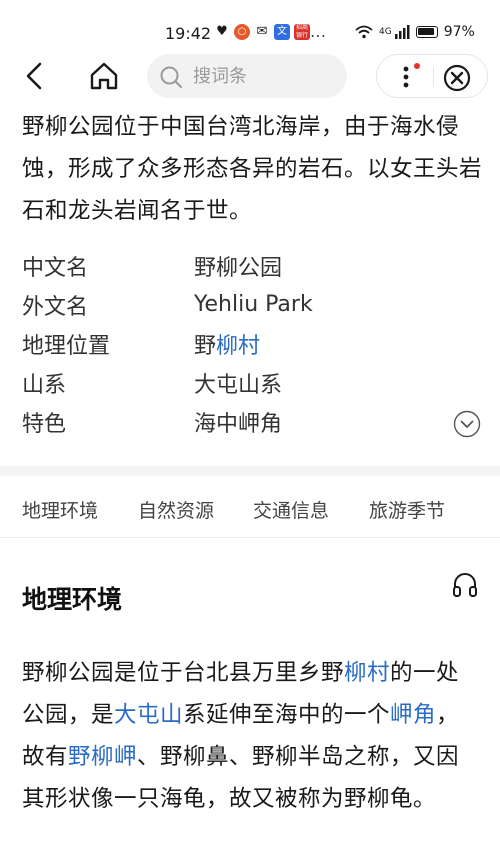 This screenshot has width=500, height=863. I want to click on infobox-row: 山系 大屯山系, so click(252, 382).